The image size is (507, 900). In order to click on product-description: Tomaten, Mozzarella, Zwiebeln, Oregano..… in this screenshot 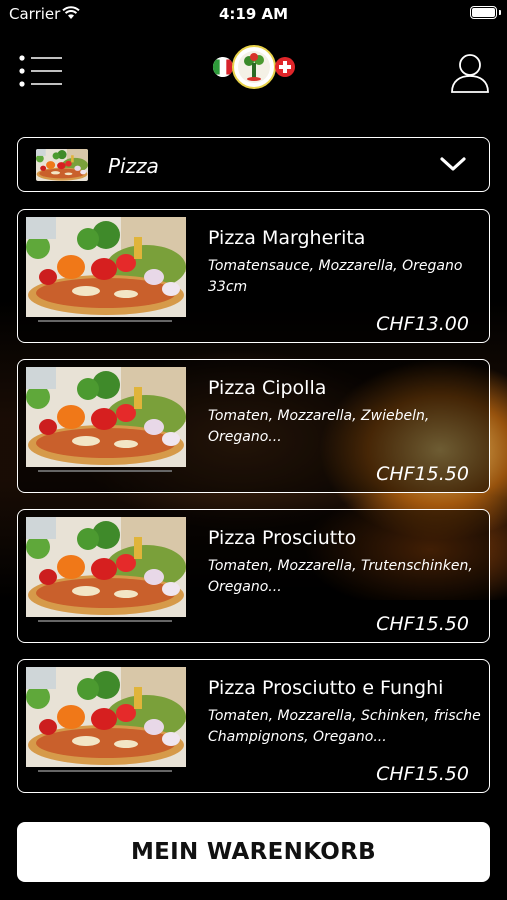, I will do `click(319, 426)`.